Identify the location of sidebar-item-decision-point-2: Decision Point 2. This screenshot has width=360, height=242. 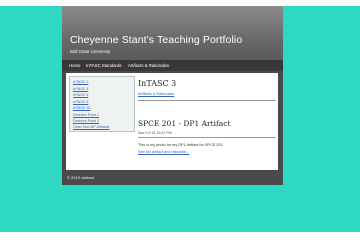
(86, 121).